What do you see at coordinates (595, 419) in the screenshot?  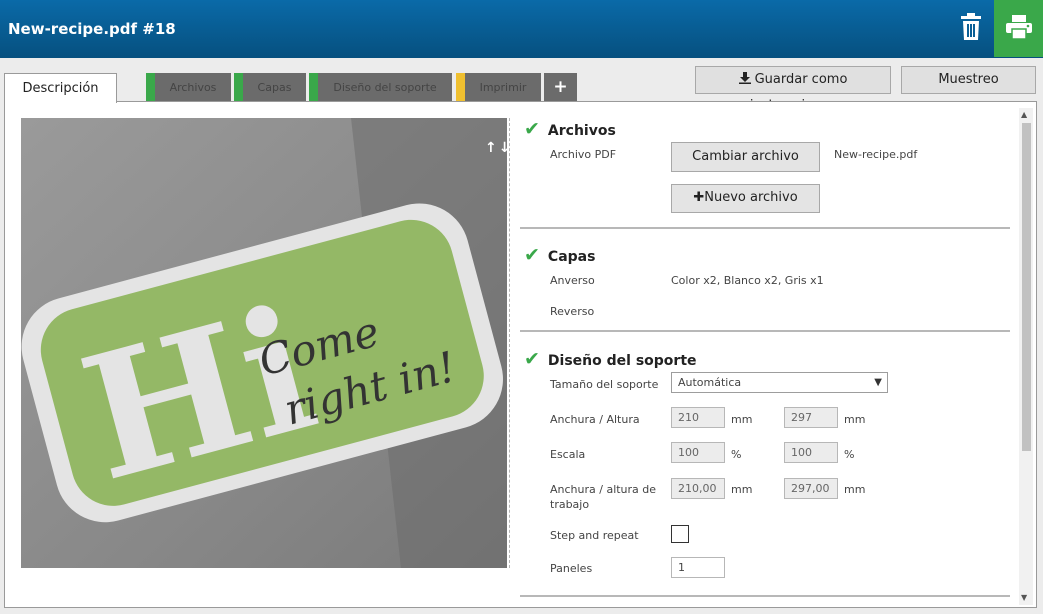 I see `width-height-label: Anchura / Altura` at bounding box center [595, 419].